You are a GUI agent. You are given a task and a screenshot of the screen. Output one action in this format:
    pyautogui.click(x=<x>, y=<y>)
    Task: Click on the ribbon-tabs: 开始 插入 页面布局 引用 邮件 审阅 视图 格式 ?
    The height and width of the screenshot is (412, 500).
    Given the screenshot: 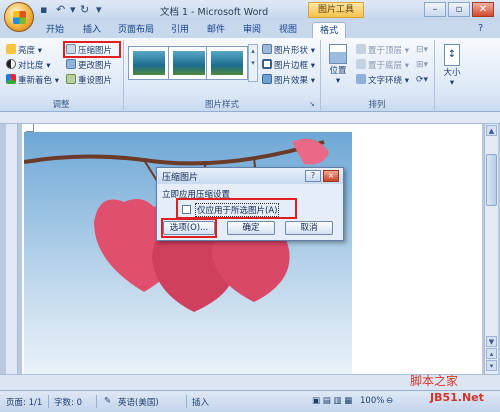 What is the action you would take?
    pyautogui.click(x=250, y=29)
    